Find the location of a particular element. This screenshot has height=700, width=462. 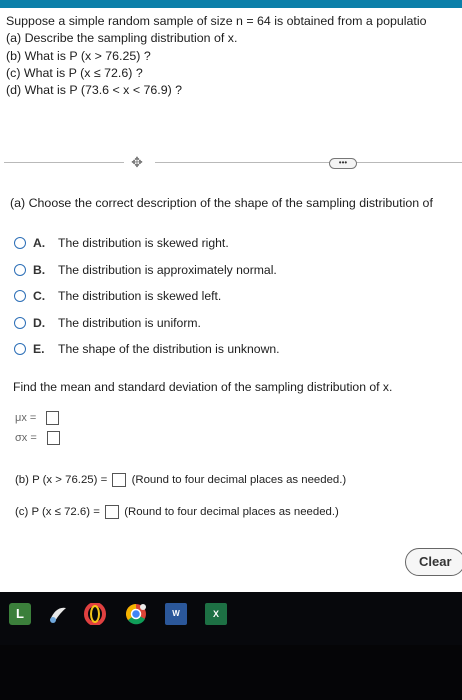

more-options-button: ••• is located at coordinates (343, 163).